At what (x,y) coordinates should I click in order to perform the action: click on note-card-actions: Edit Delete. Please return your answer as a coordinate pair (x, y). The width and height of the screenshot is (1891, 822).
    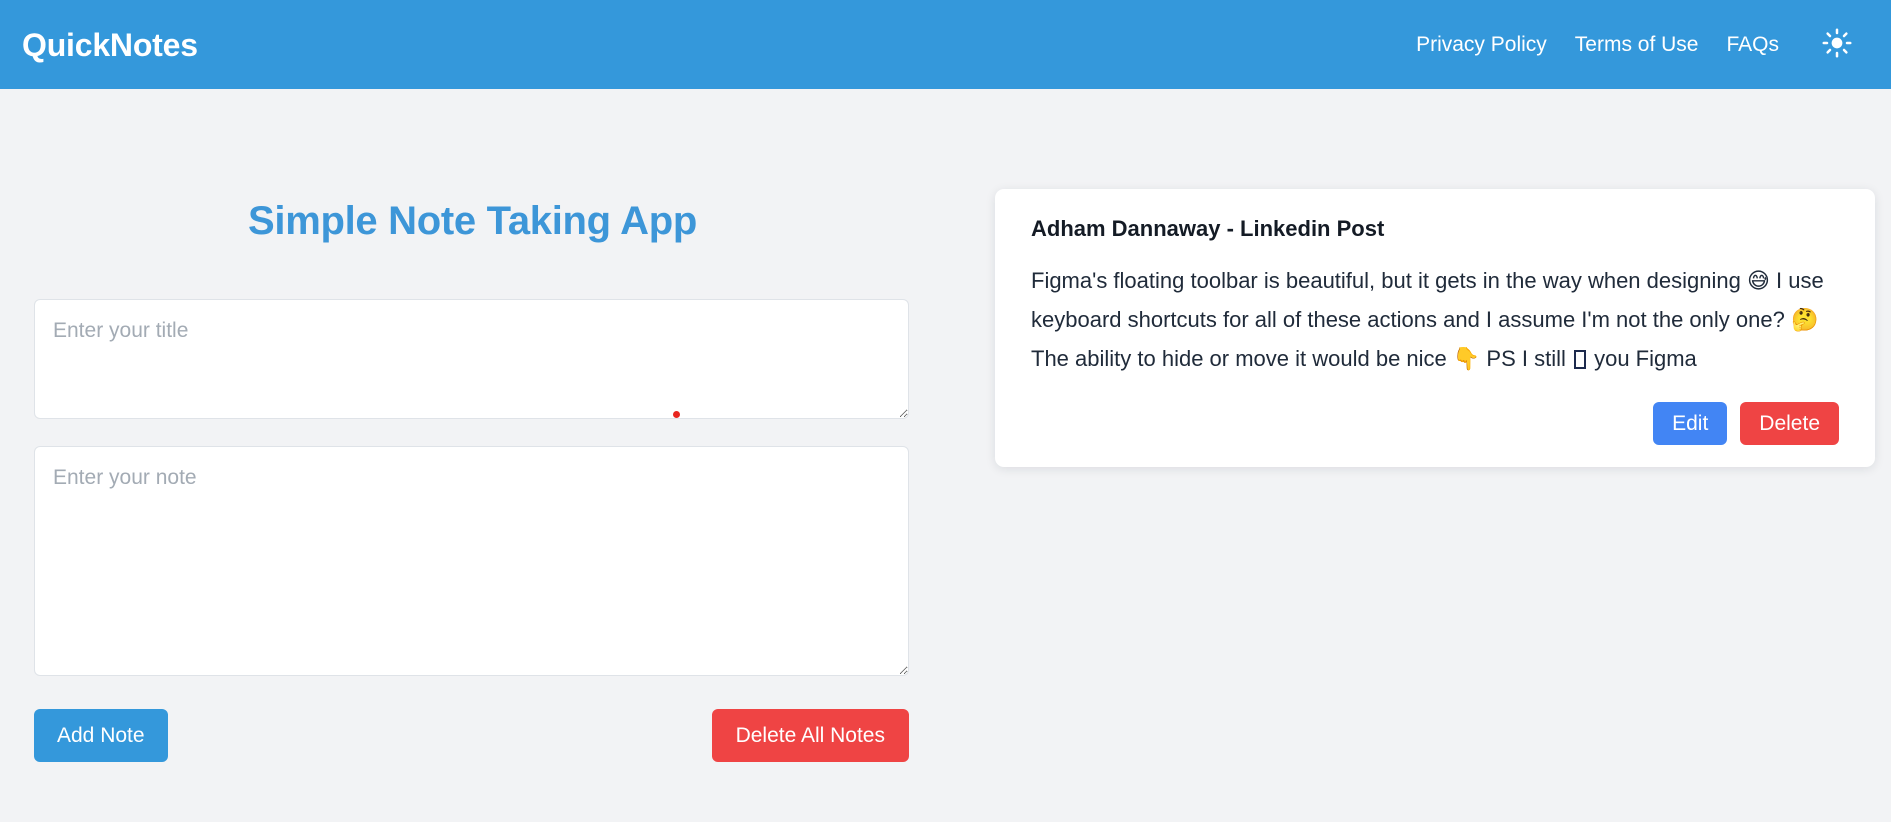
    Looking at the image, I should click on (1435, 424).